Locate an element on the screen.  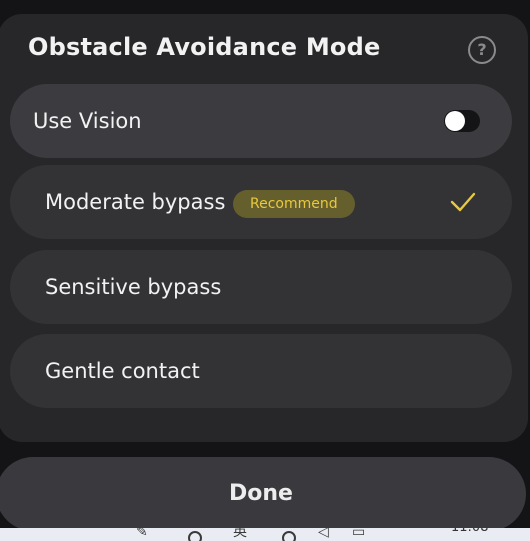
pen-icon: ✎ is located at coordinates (142, 534).